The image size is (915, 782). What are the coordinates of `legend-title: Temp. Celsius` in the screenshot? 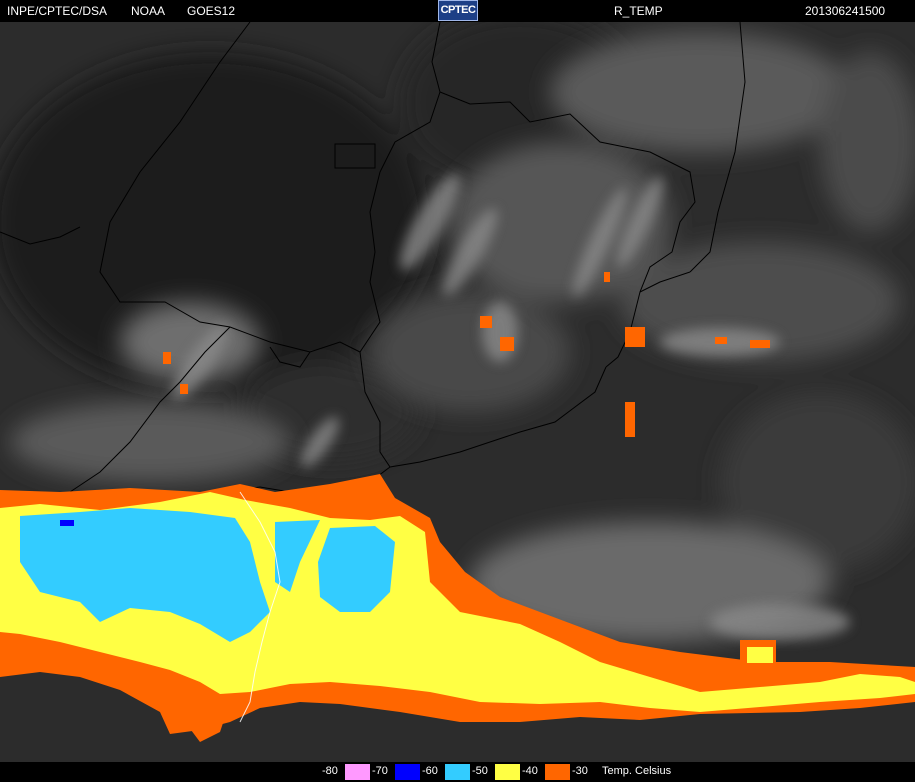 It's located at (637, 771).